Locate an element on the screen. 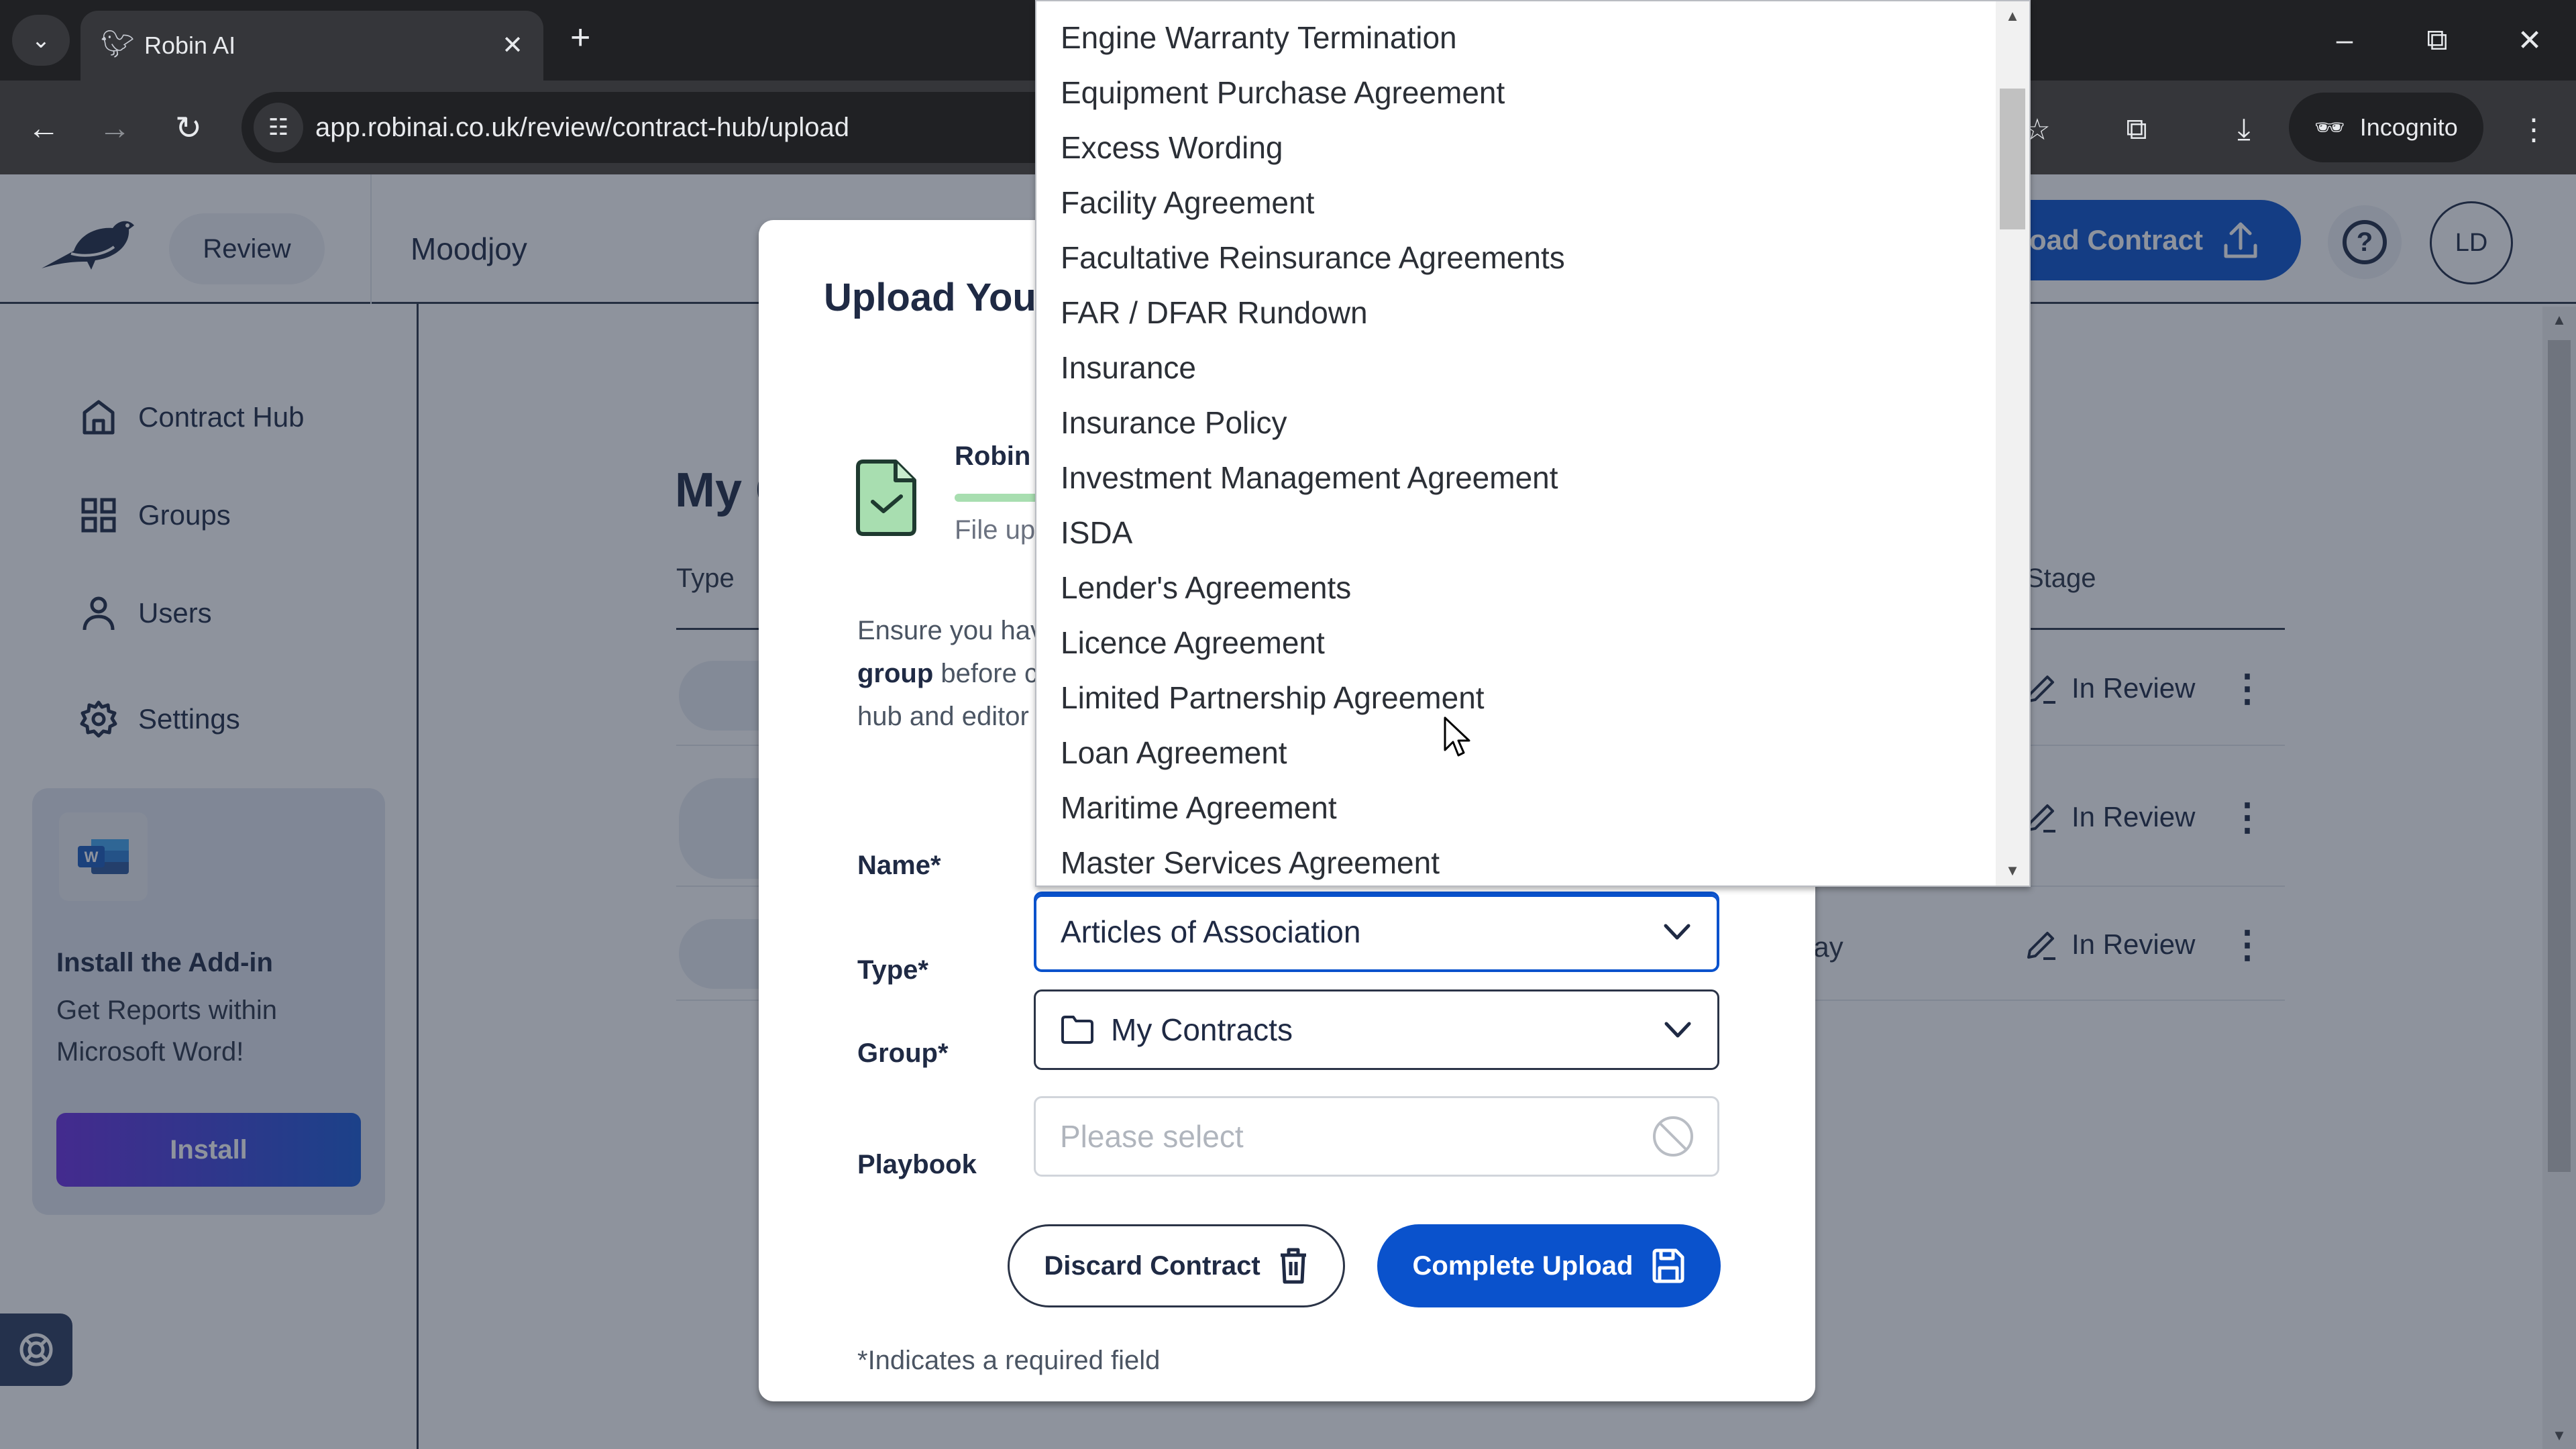  mouse-cursor-icon is located at coordinates (1457, 736).